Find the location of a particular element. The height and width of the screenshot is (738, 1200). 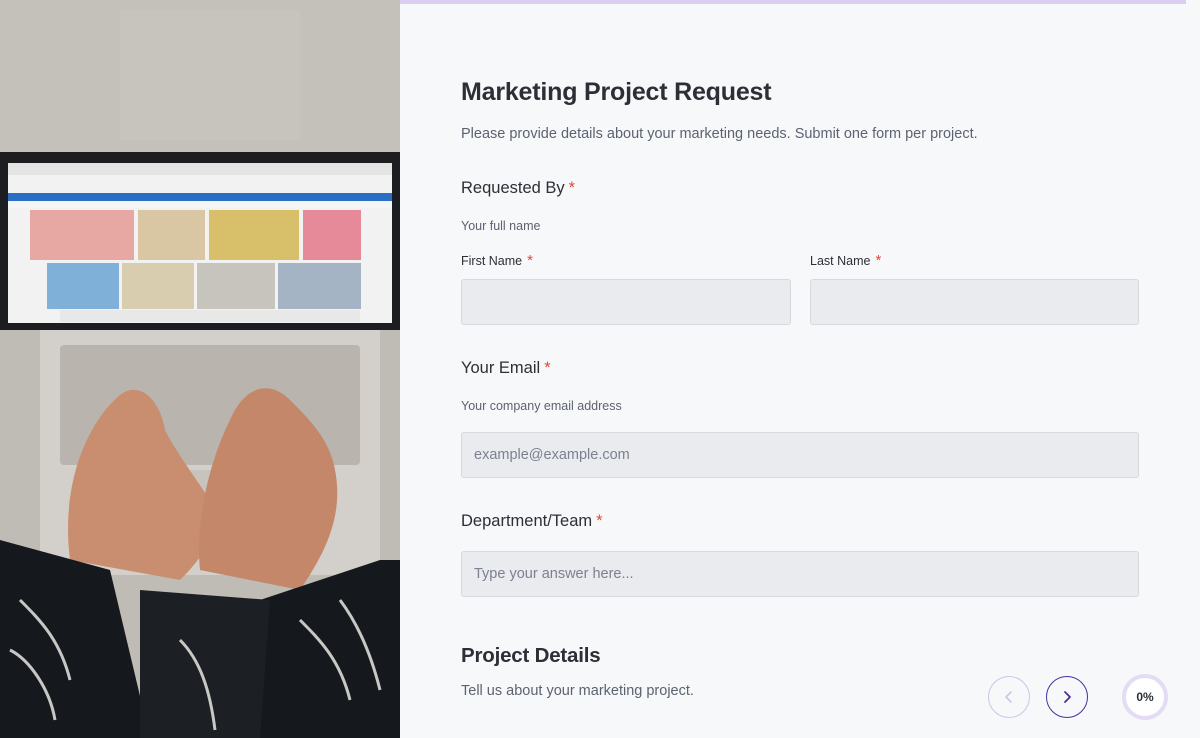

form-title: Marketing Project Request is located at coordinates (616, 92).